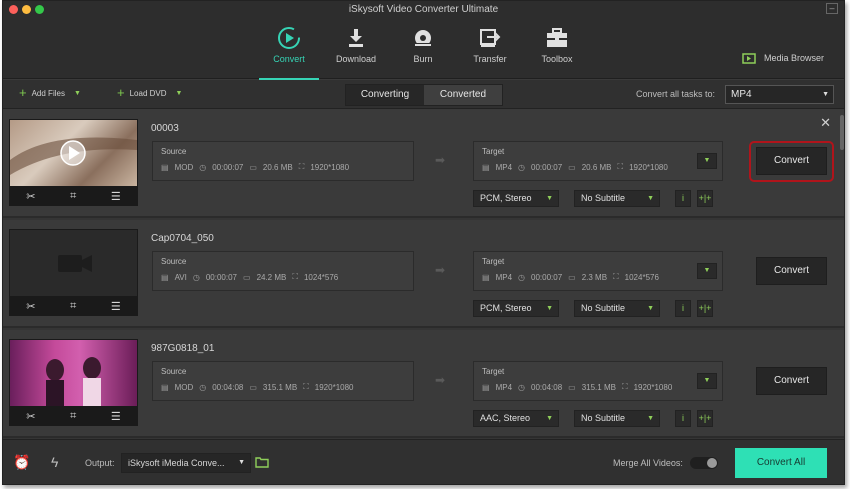  Describe the element at coordinates (506, 198) in the screenshot. I see `audio-value: PCM, Stereo` at that location.